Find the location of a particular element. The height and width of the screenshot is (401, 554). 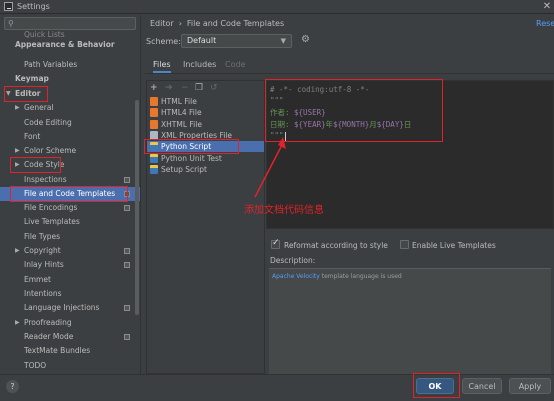

annotation-box-editor is located at coordinates (26, 94).